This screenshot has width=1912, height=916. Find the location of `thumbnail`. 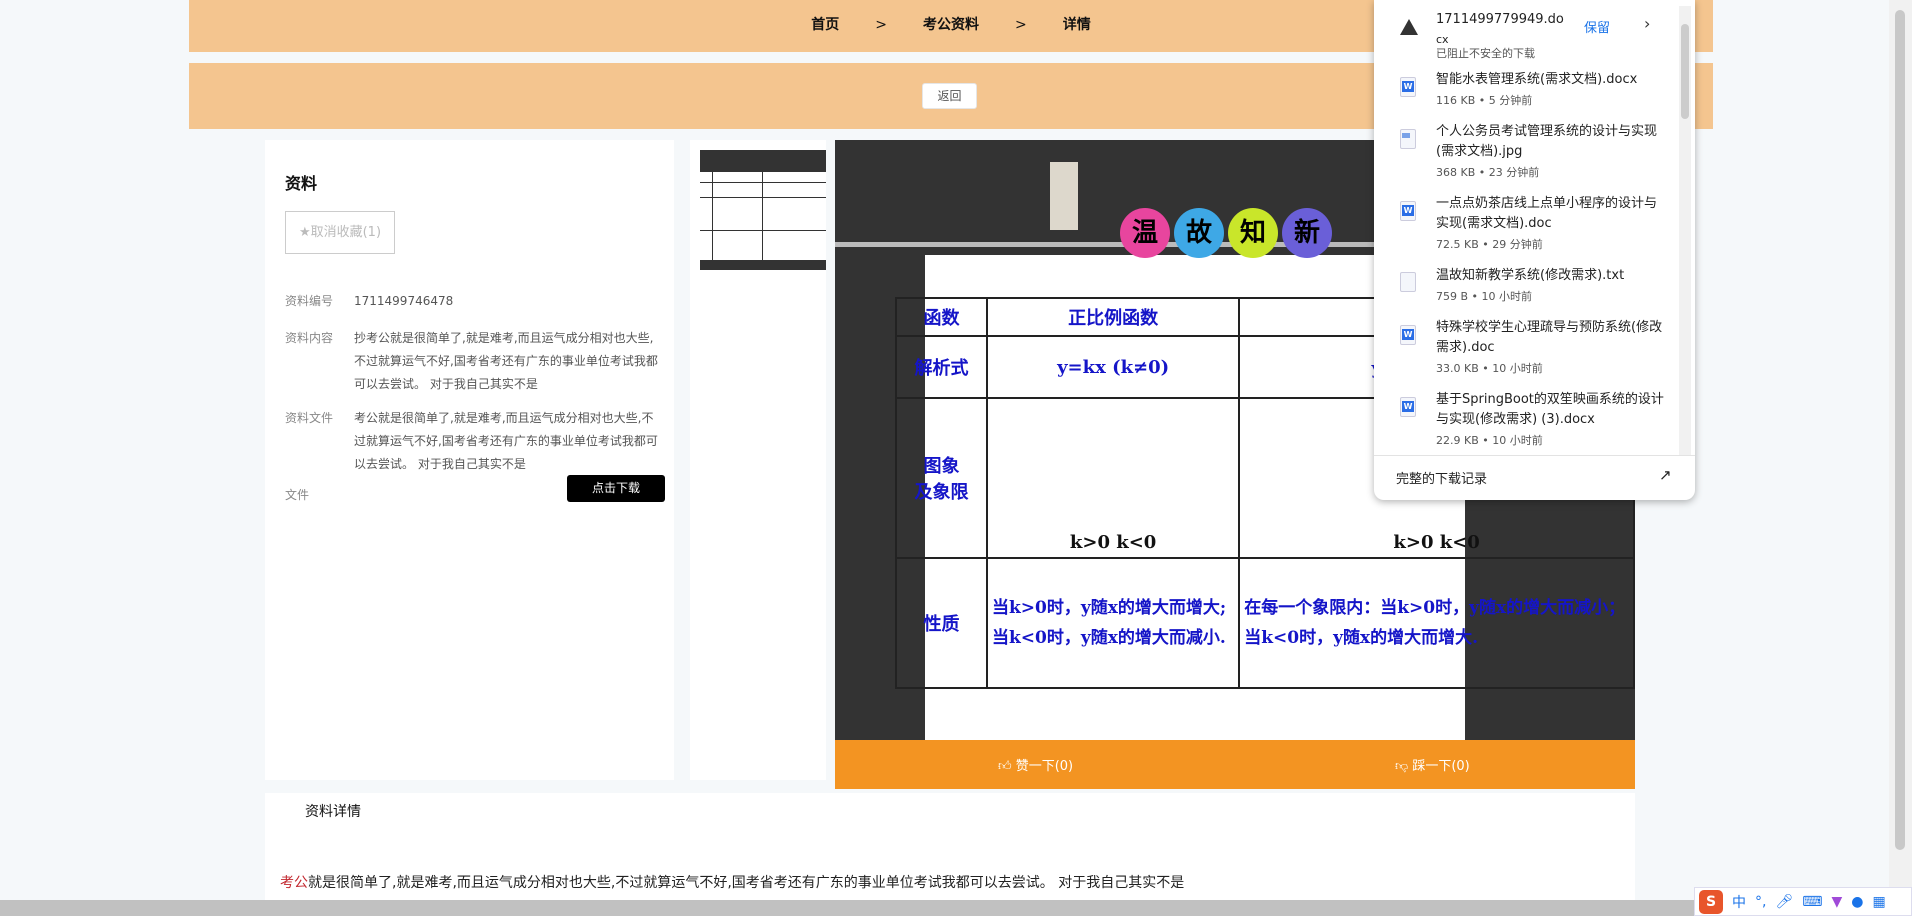

thumbnail is located at coordinates (763, 210).